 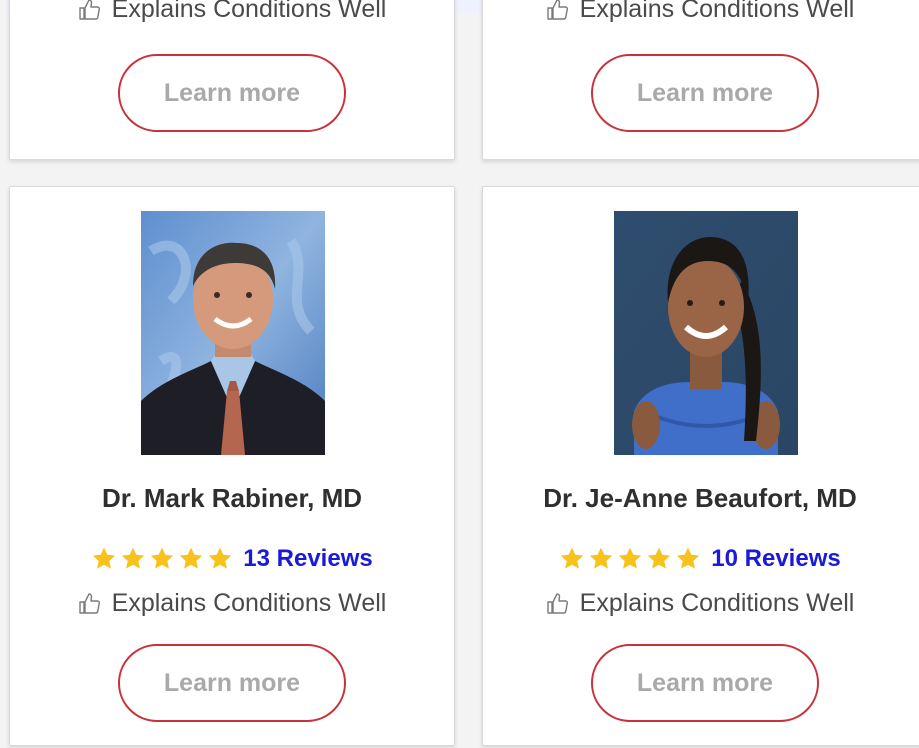 I want to click on rating-row: 10 Reviews, so click(x=700, y=559).